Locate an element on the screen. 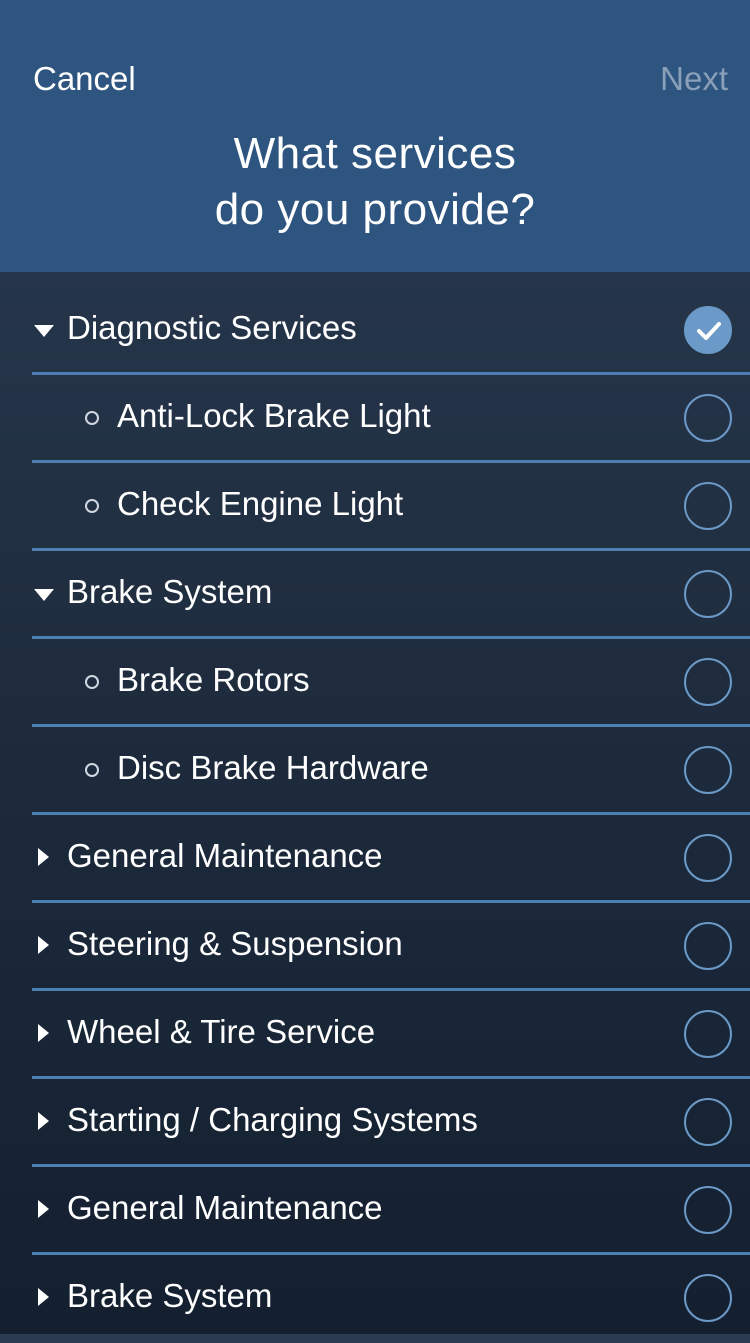 This screenshot has width=750, height=1343. service-label: Brake Rotors is located at coordinates (213, 679).